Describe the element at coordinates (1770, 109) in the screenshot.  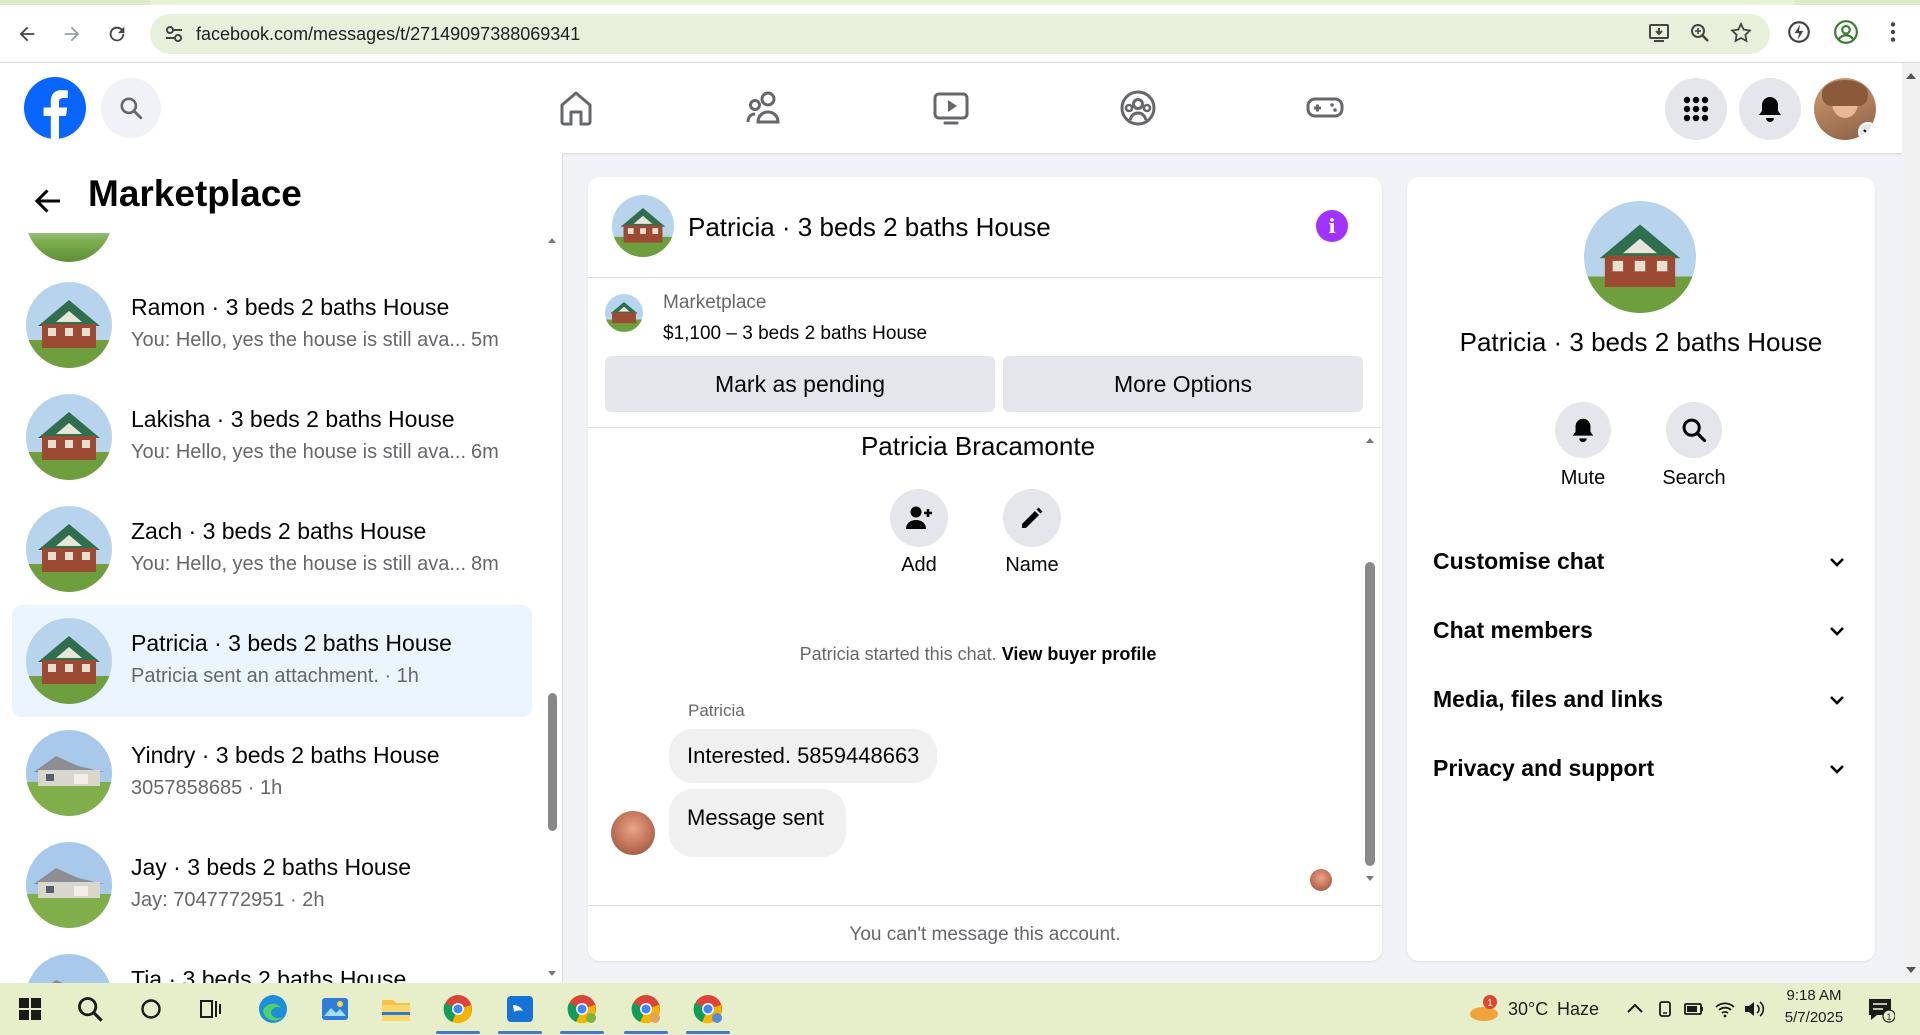
I see `notifications-bell-icon` at that location.